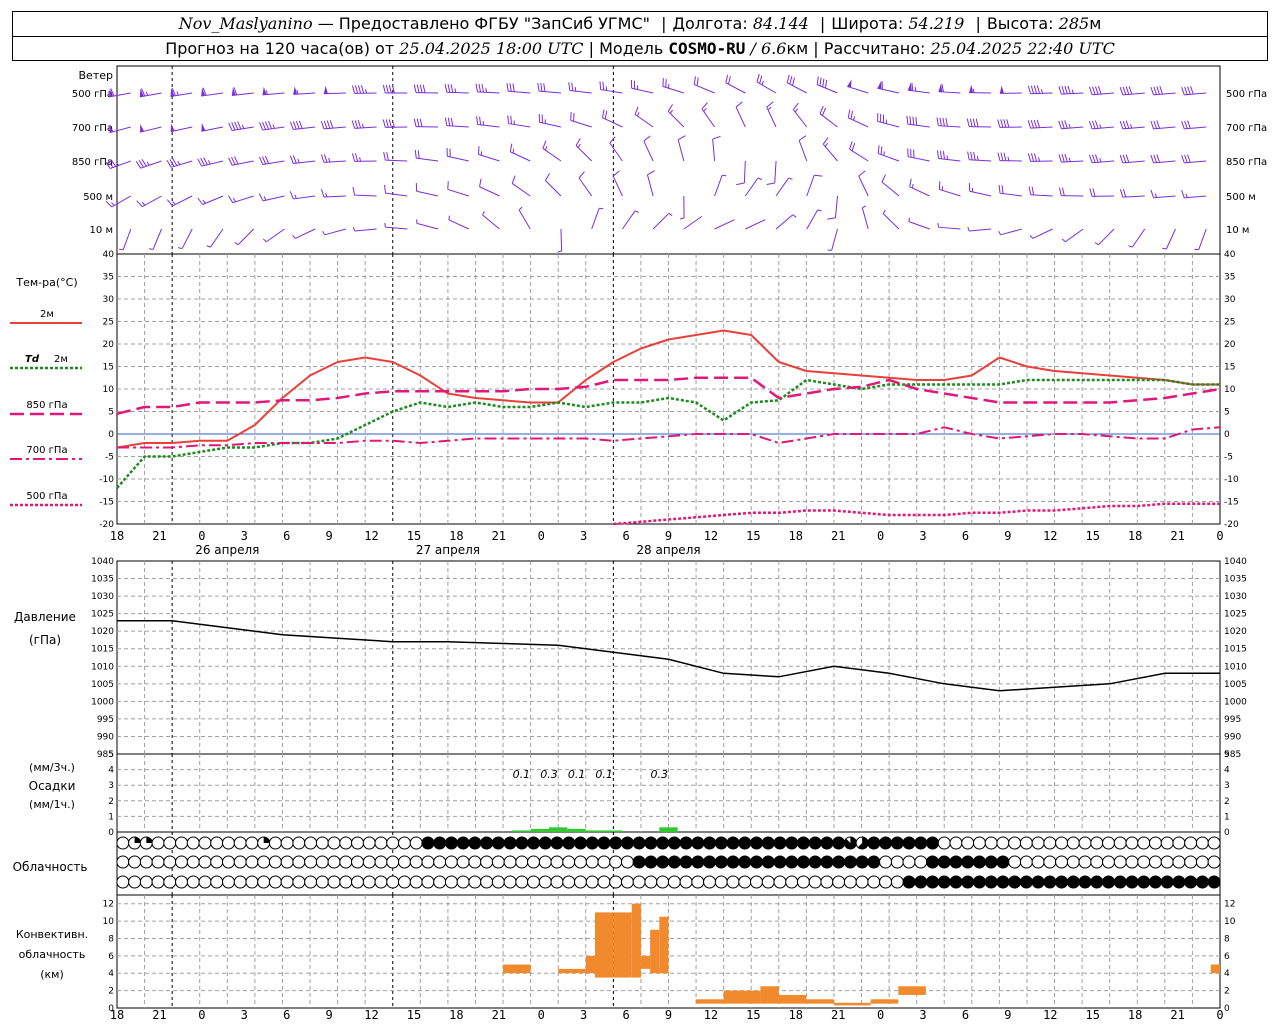  What do you see at coordinates (102, 667) in the screenshot?
I see `y-tick-left: 1010` at bounding box center [102, 667].